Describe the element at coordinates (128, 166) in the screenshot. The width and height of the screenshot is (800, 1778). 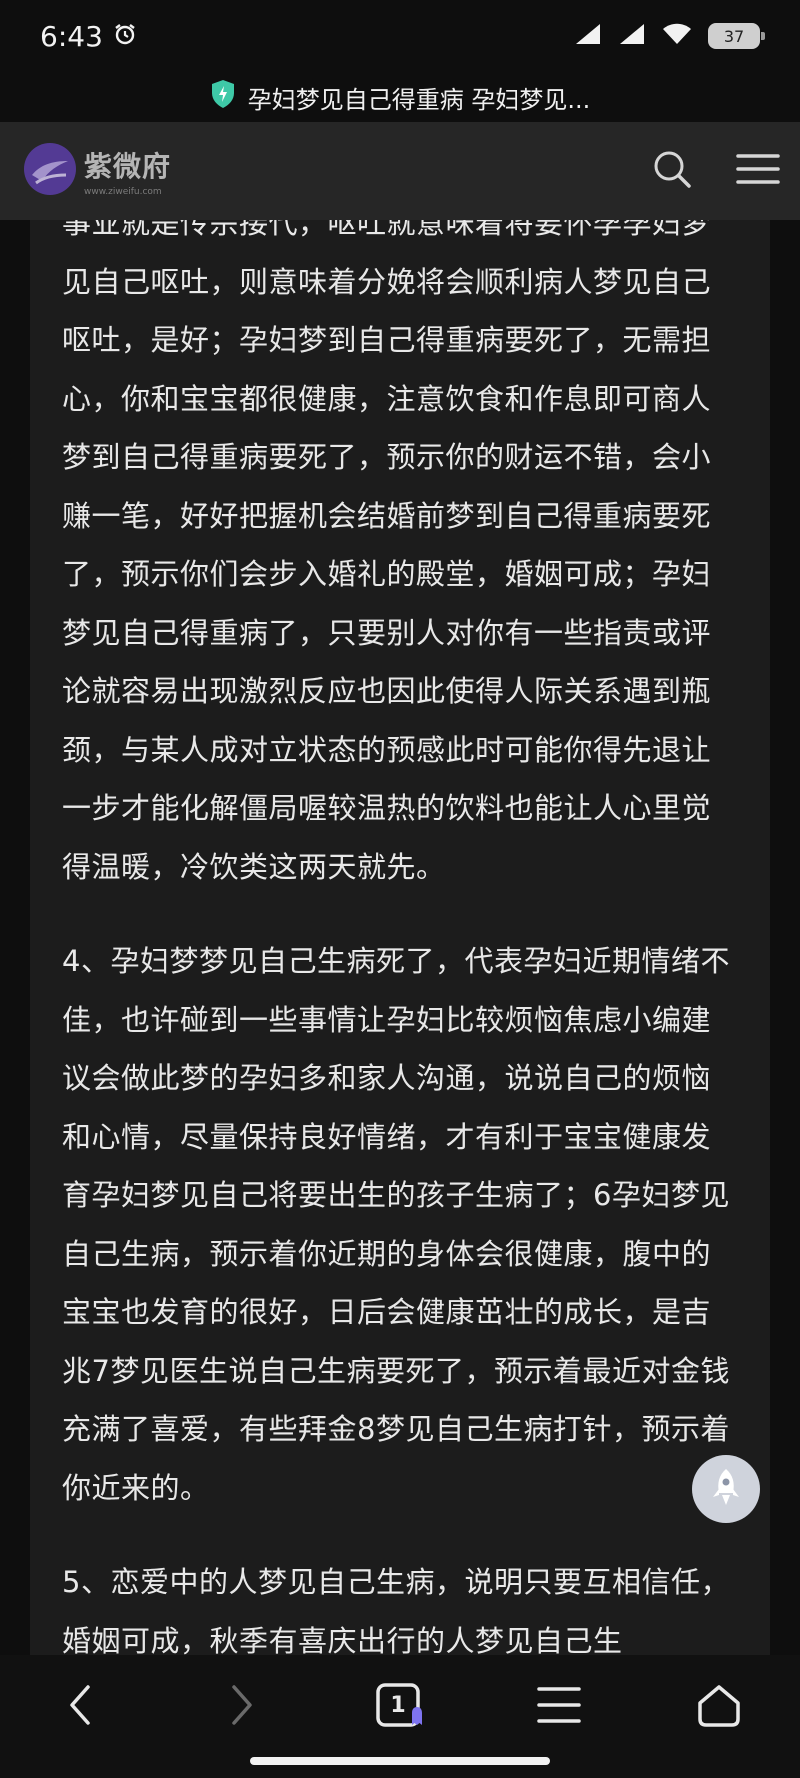
I see `logo-name: 紫微府` at that location.